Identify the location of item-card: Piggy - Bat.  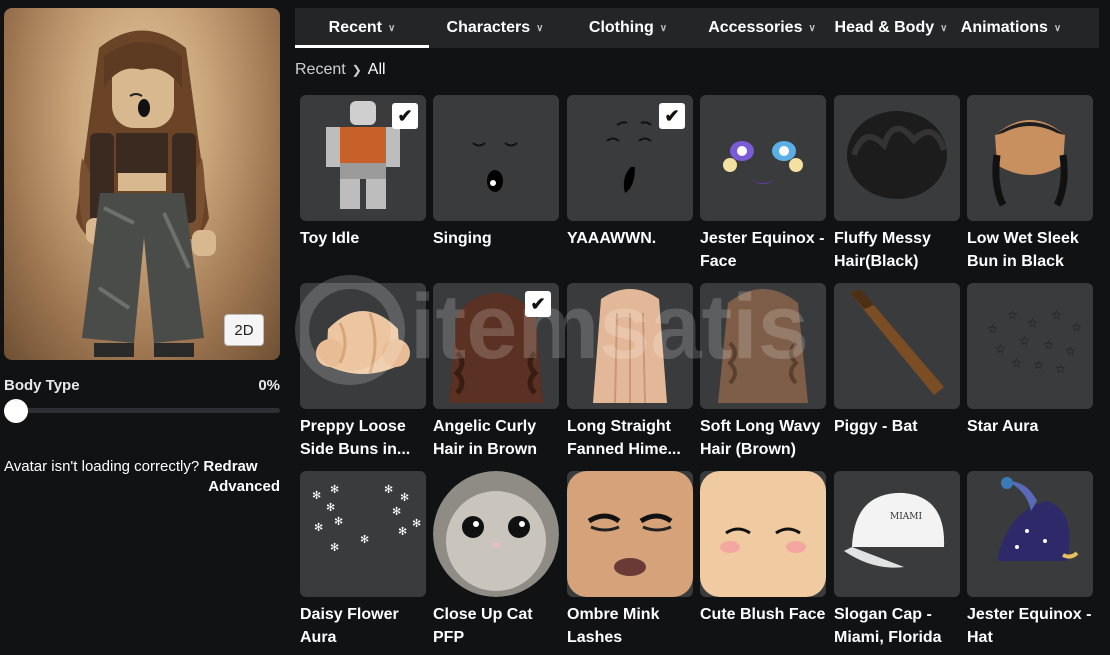
(897, 360).